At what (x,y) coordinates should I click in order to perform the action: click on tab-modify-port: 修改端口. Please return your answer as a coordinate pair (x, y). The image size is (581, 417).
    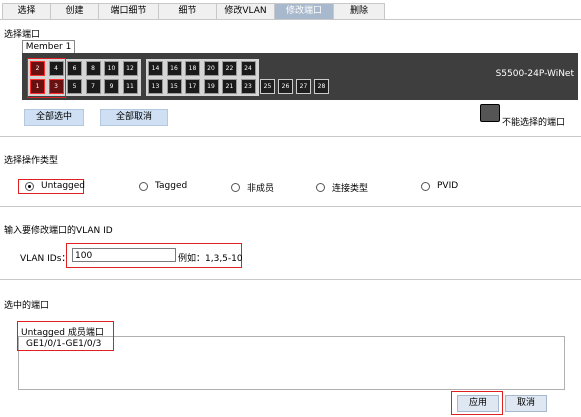
    Looking at the image, I should click on (303, 11).